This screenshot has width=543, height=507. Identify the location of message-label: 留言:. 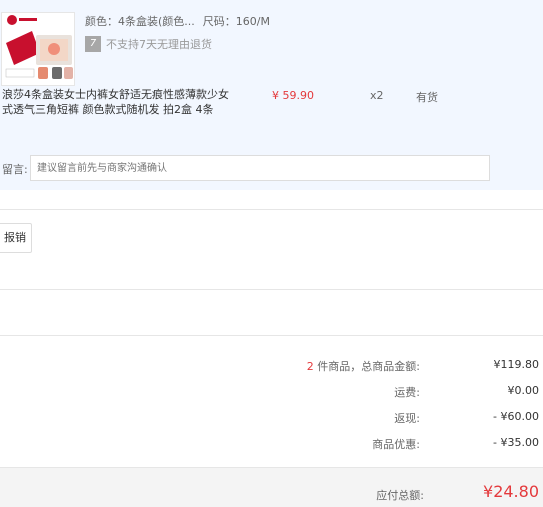
(15, 169).